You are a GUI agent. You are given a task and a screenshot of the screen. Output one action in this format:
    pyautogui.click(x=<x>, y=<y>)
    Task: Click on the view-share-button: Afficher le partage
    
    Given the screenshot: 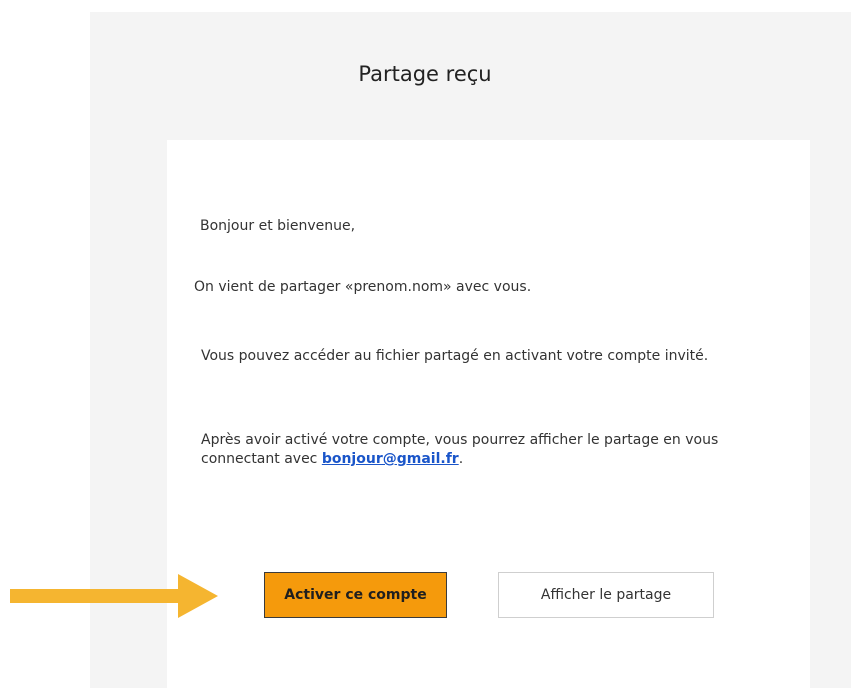 What is the action you would take?
    pyautogui.click(x=606, y=595)
    